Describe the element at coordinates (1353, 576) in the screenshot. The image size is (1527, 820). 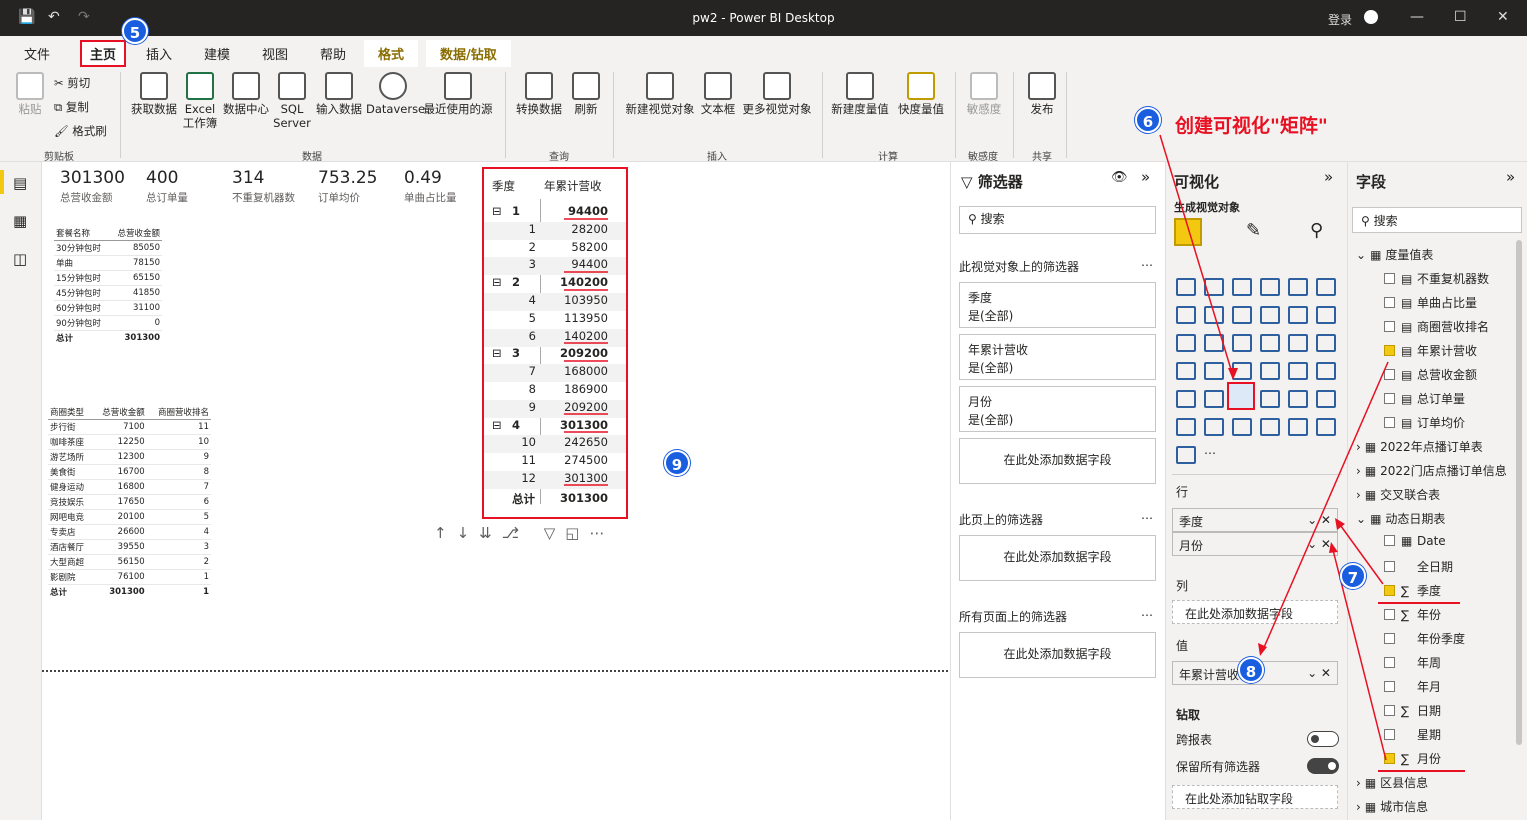
I see `step-badge-7: 7` at that location.